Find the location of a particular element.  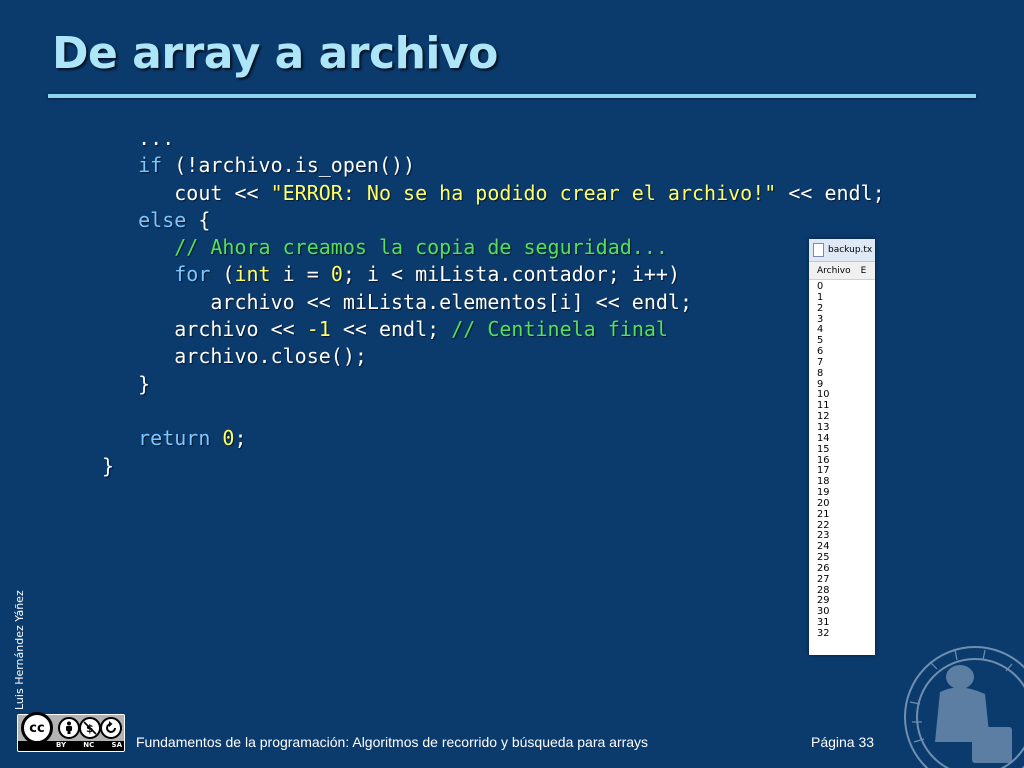

notepad-line: 1 is located at coordinates (820, 297).